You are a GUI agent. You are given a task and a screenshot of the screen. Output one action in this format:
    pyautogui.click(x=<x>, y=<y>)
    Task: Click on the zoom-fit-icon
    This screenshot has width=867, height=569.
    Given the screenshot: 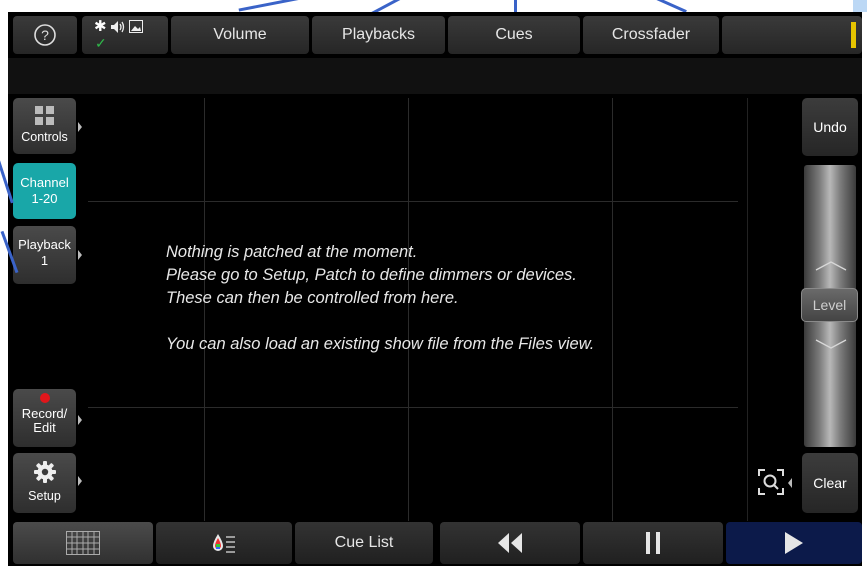 What is the action you would take?
    pyautogui.click(x=771, y=482)
    